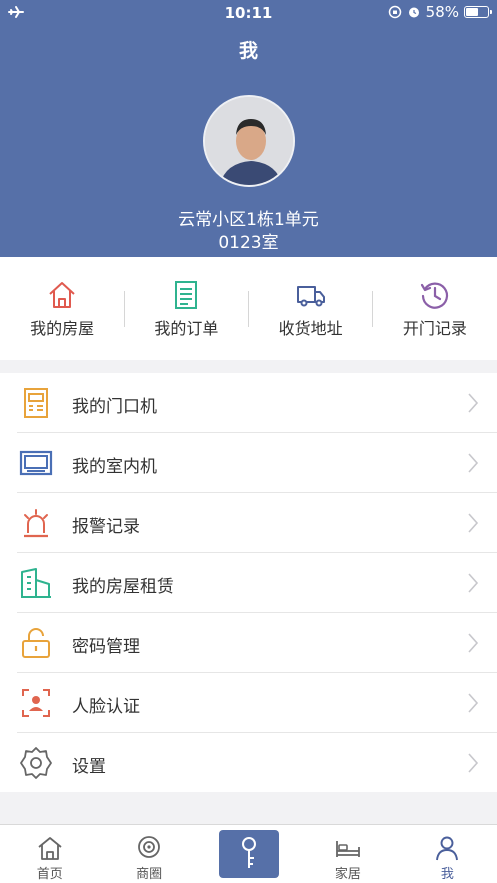 This screenshot has width=497, height=883. Describe the element at coordinates (36, 403) in the screenshot. I see `door-intercom-icon` at that location.